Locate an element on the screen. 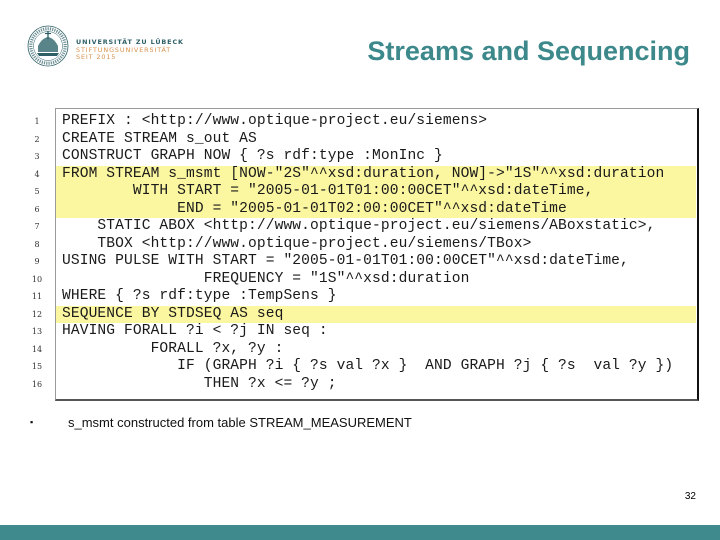 Image resolution: width=720 pixels, height=540 pixels. page-number: 32 is located at coordinates (690, 496).